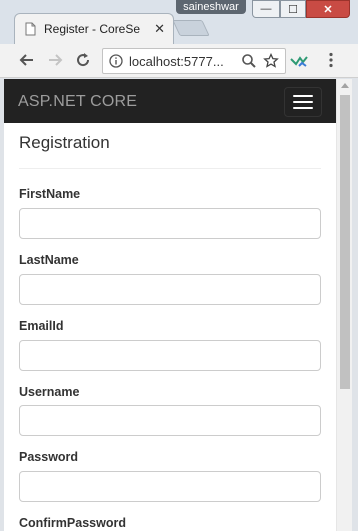 The image size is (358, 531). I want to click on emailid-input, so click(170, 355).